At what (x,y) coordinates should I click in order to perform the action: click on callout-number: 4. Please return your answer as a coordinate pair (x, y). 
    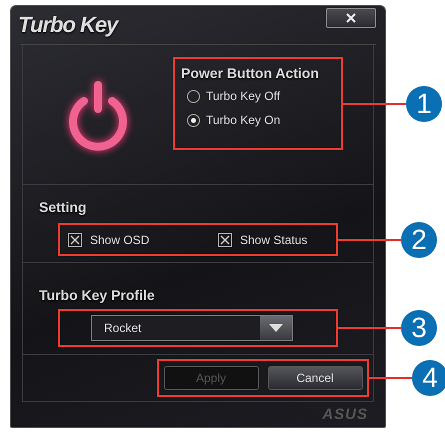
    Looking at the image, I should click on (428, 378).